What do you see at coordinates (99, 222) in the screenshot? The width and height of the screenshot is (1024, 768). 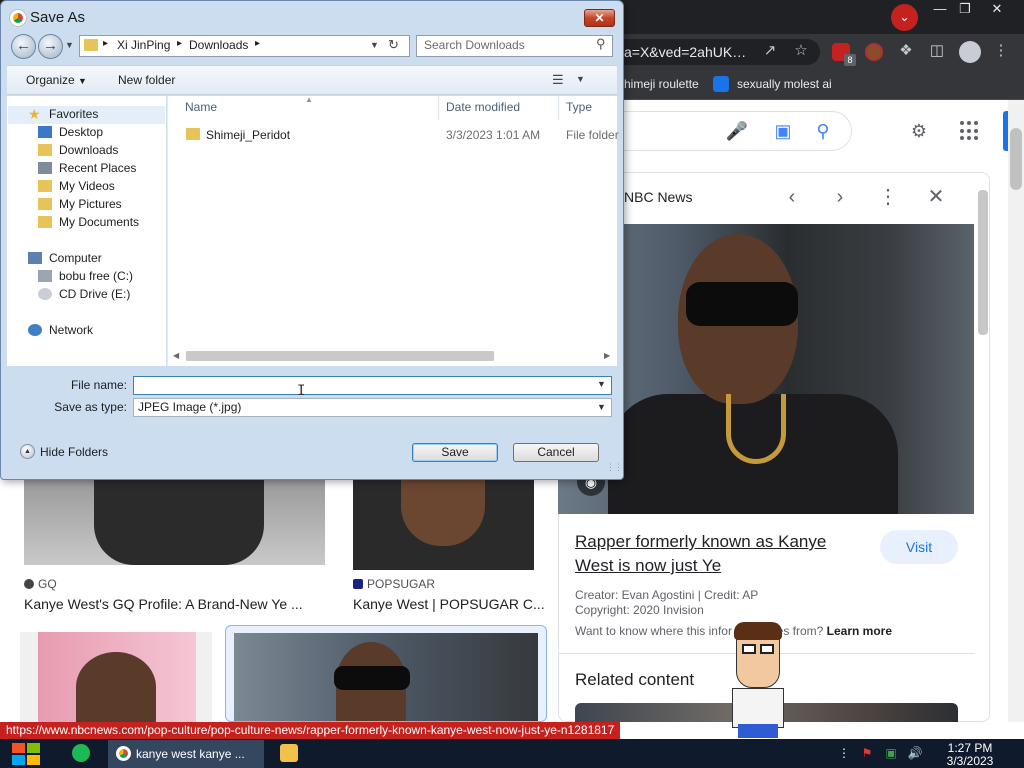 I see `nav-my-documents: My Documents` at bounding box center [99, 222].